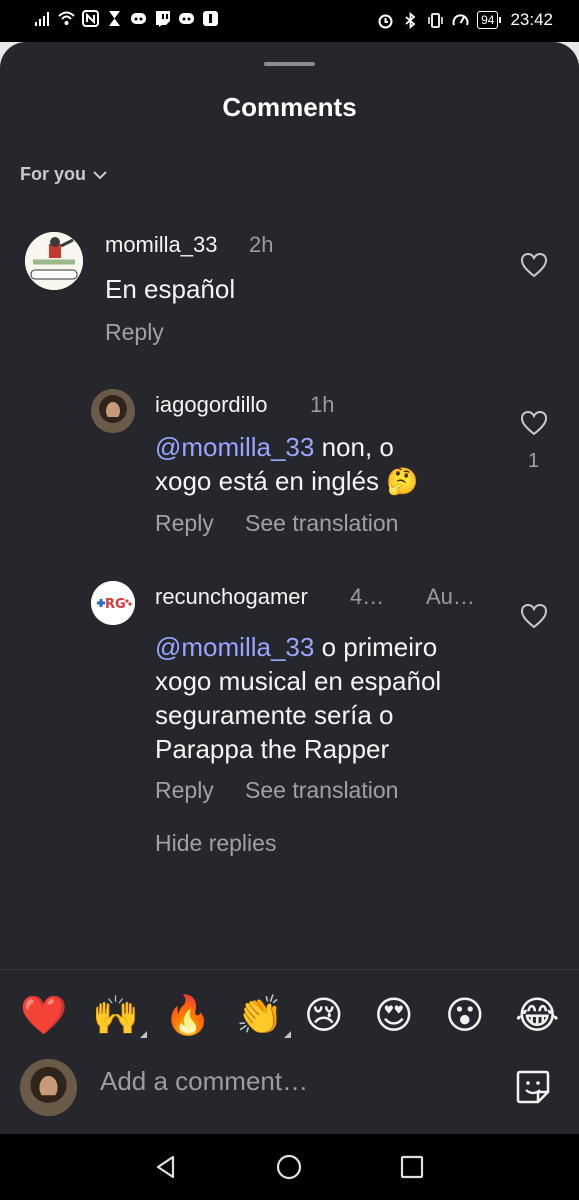 The width and height of the screenshot is (579, 1200). What do you see at coordinates (274, 715) in the screenshot?
I see `reply-text-line: seguramente sería o` at bounding box center [274, 715].